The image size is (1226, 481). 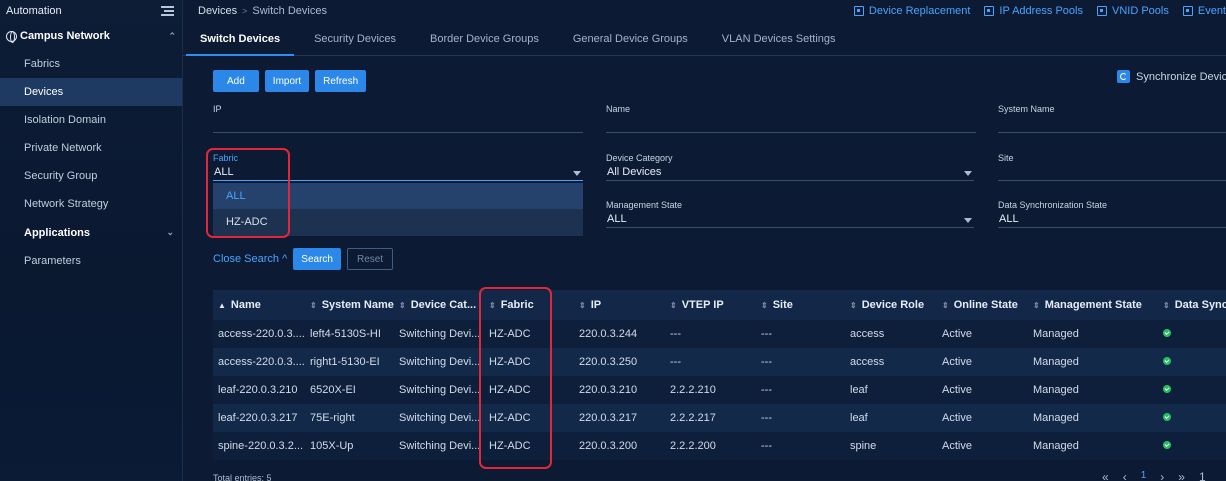 I want to click on import-button: Import, so click(x=287, y=81).